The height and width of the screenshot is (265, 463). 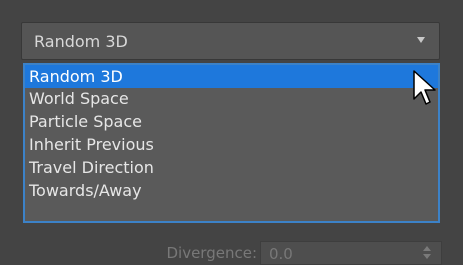 I want to click on dropdown-item-random-3d: Random 3D, so click(x=231, y=76).